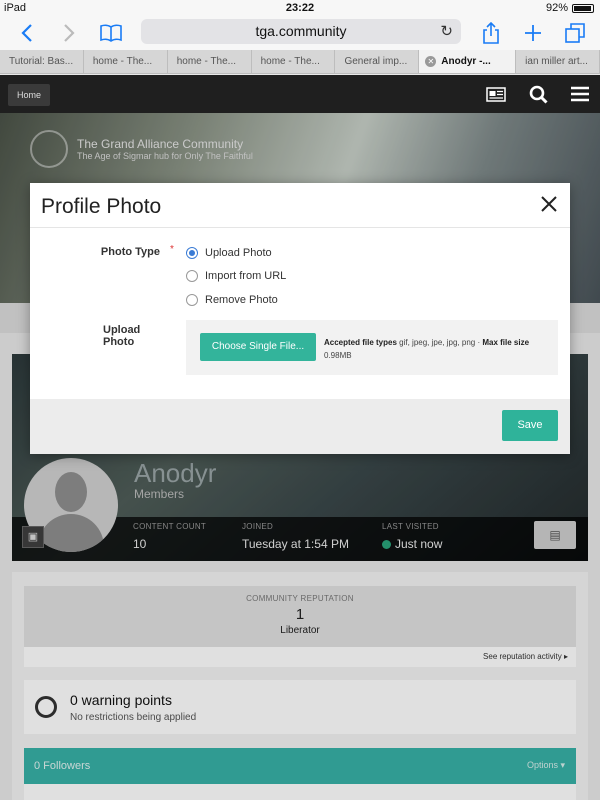  I want to click on search-icon, so click(538, 94).